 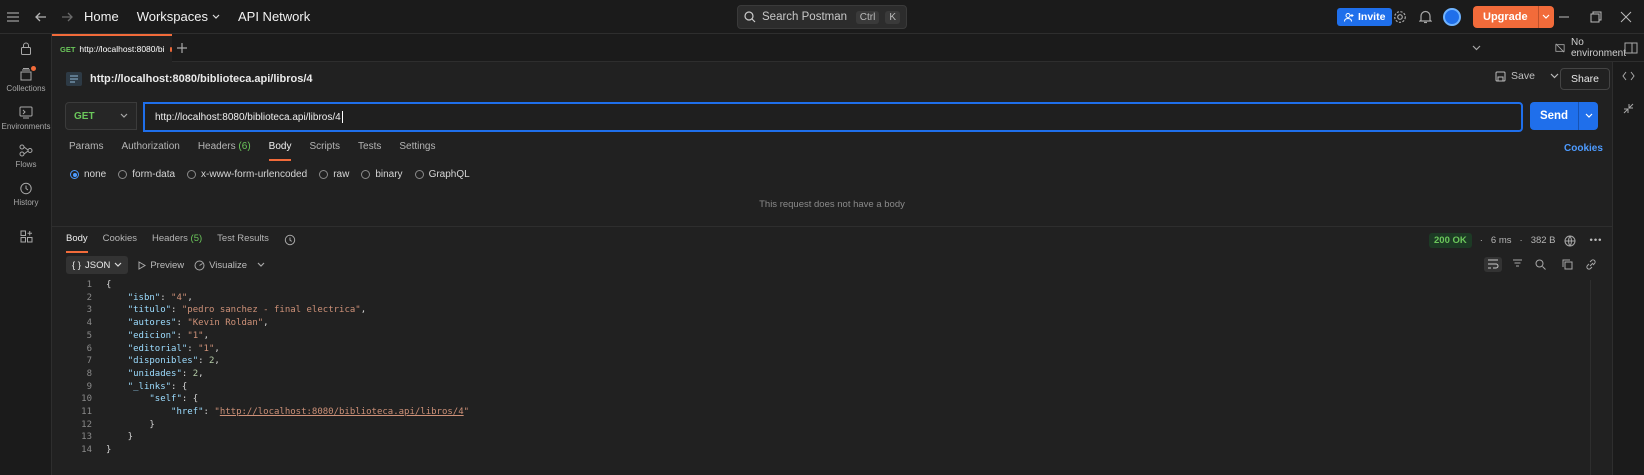 I want to click on invite-button: Invite, so click(x=1365, y=17).